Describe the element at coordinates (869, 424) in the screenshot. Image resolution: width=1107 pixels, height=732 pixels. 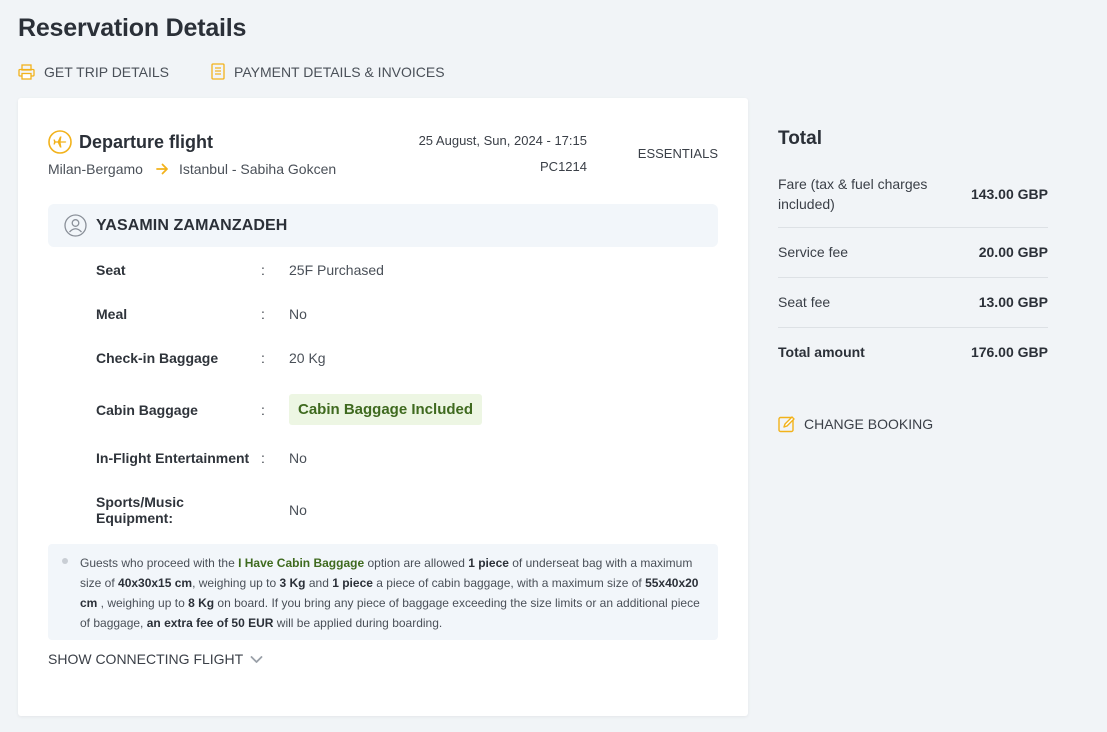
I see `change-booking-label: CHANGE BOOKING` at that location.